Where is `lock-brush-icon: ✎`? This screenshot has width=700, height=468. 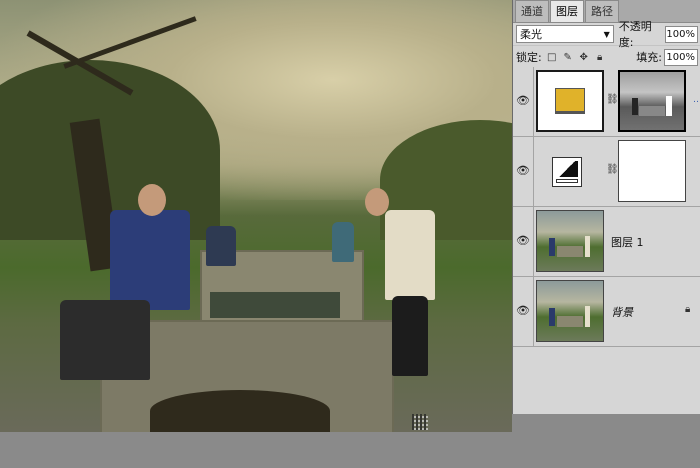
lock-brush-icon: ✎ is located at coordinates (568, 57).